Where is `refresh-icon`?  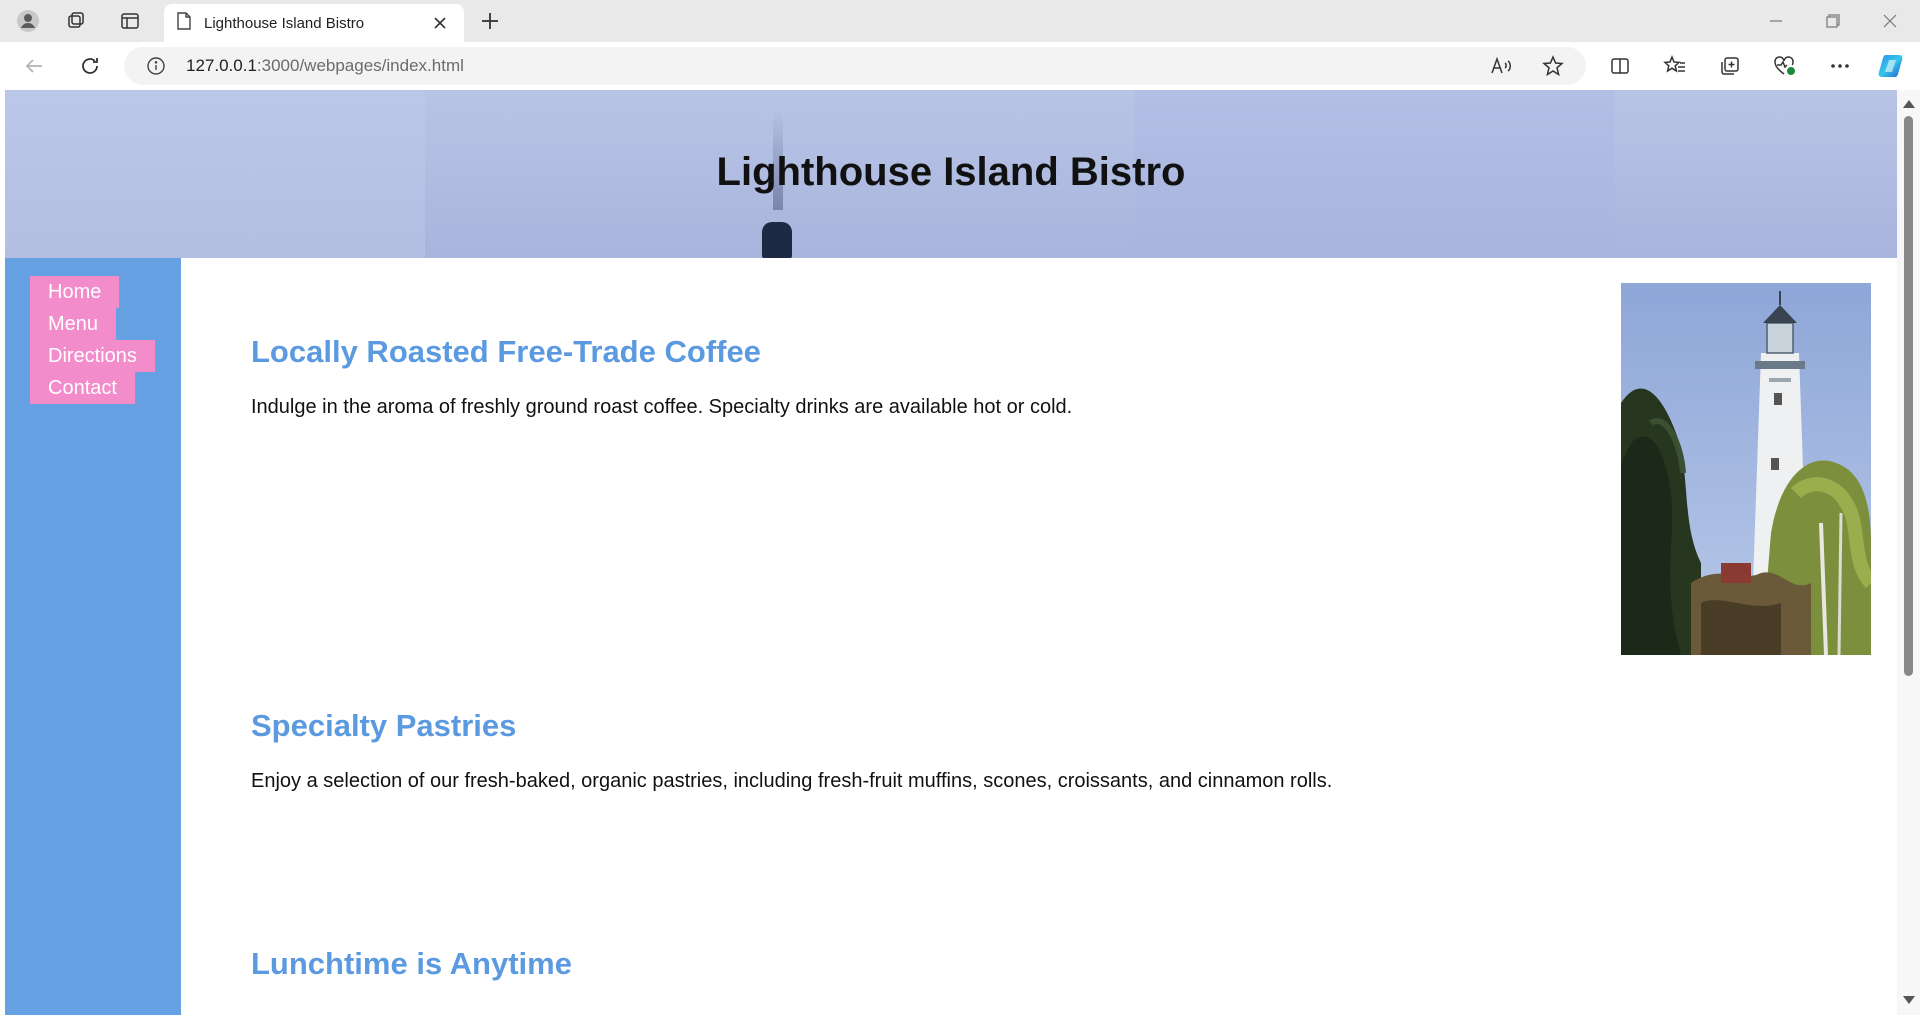 refresh-icon is located at coordinates (90, 66).